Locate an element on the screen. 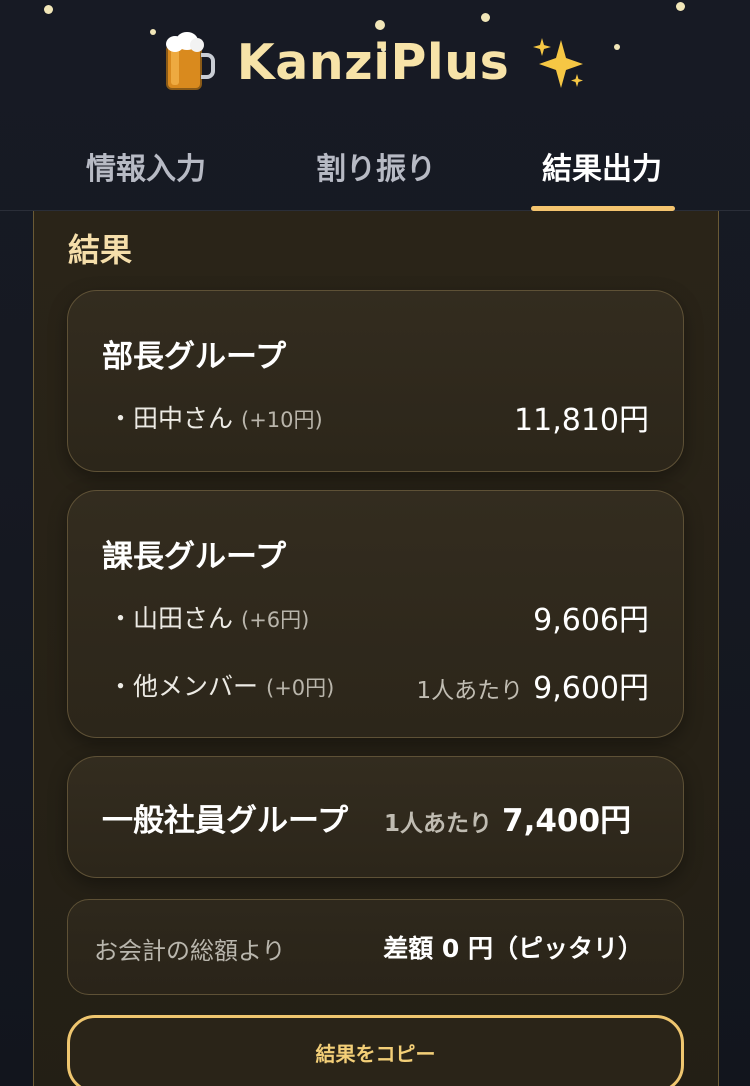 The width and height of the screenshot is (750, 1086). copy-result-button: 結果をコピー is located at coordinates (375, 1050).